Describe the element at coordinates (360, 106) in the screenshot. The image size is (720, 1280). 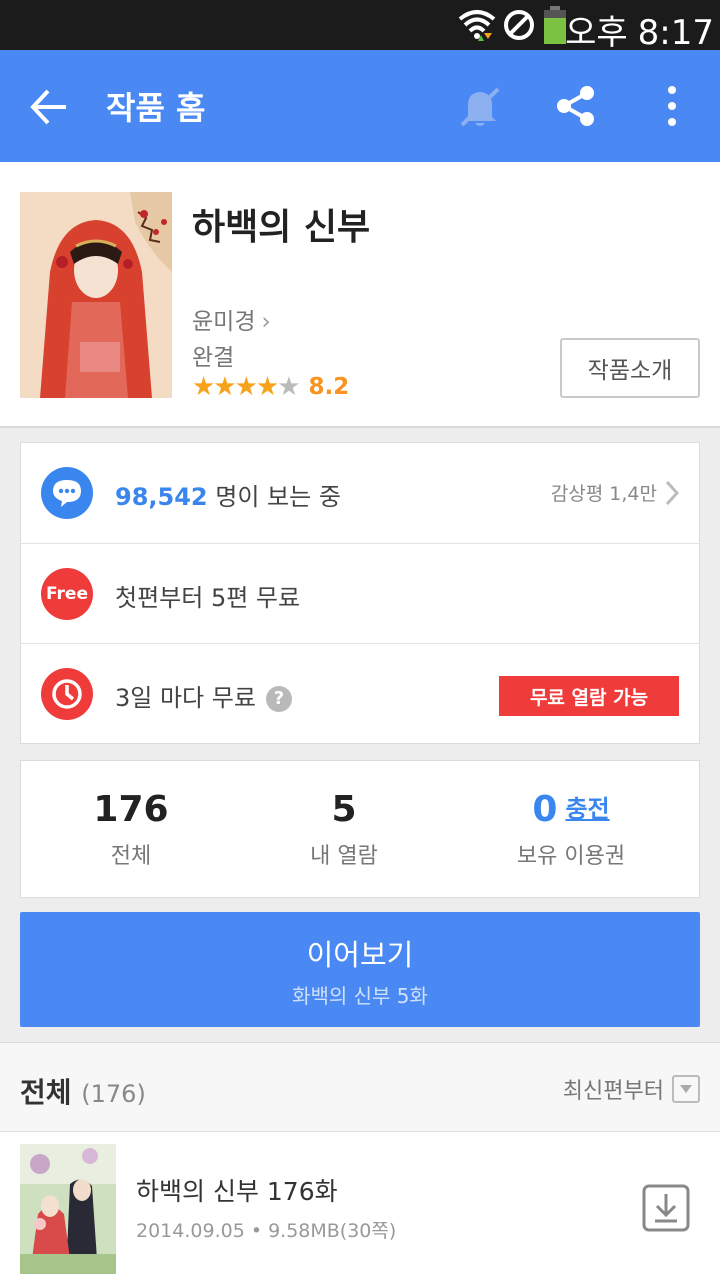
I see `app-bar: 작품 홈` at that location.